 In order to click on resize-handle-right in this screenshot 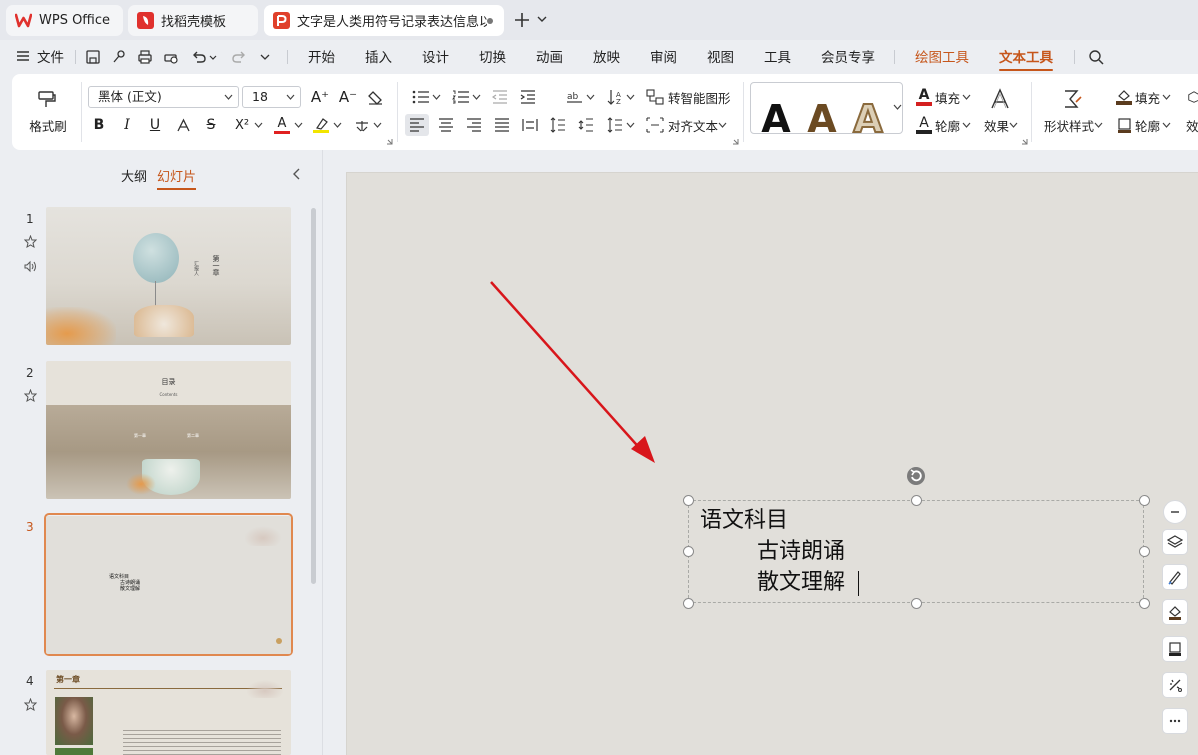, I will do `click(1144, 551)`.